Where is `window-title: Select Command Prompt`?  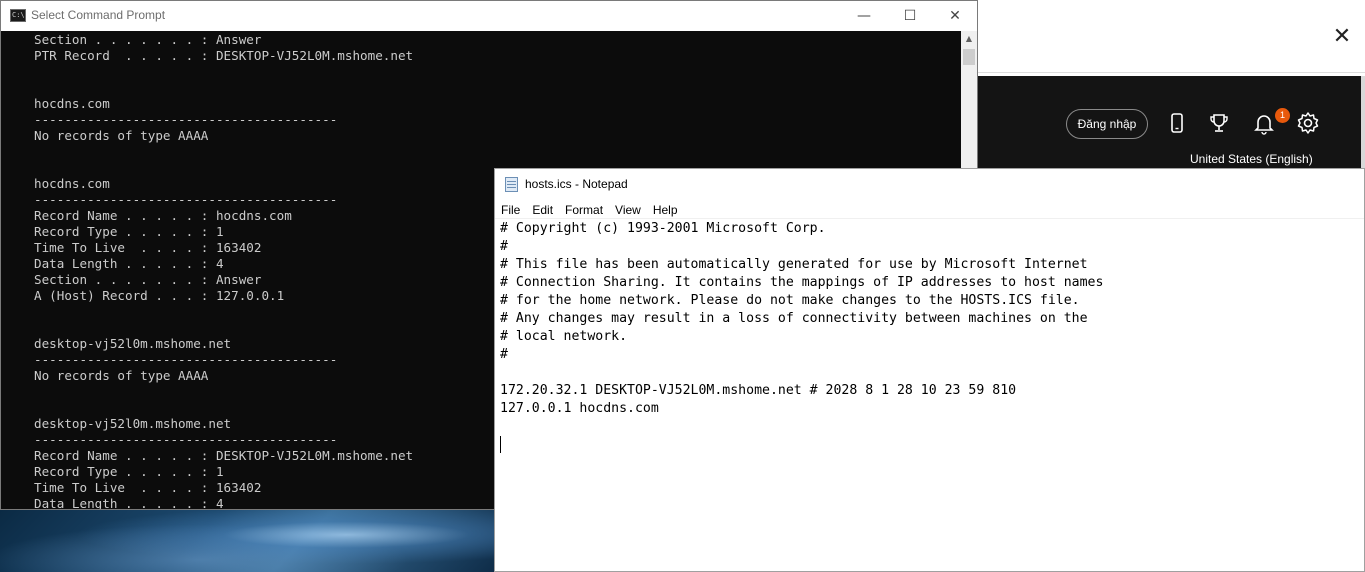
window-title: Select Command Prompt is located at coordinates (98, 15).